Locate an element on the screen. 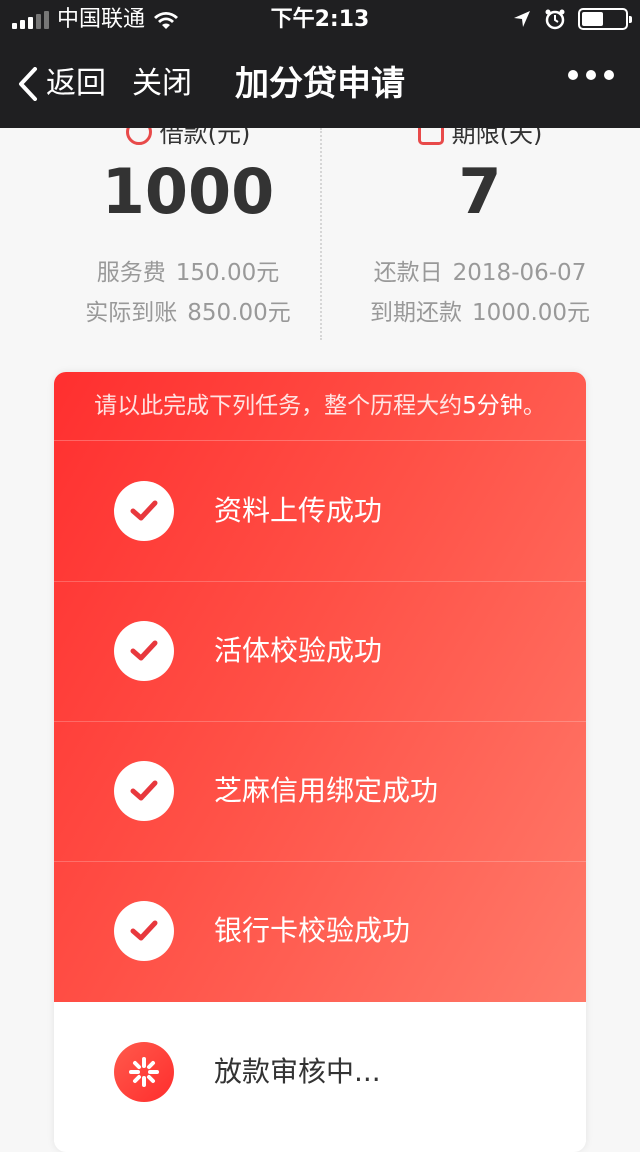 The height and width of the screenshot is (1152, 640). task-item: 银行卡校验成功 is located at coordinates (320, 931).